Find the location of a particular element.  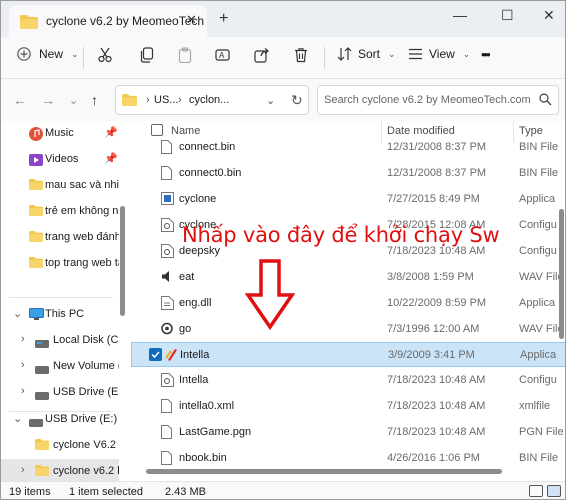

sidebar-item-folder: trang web đánh is located at coordinates (60, 238).